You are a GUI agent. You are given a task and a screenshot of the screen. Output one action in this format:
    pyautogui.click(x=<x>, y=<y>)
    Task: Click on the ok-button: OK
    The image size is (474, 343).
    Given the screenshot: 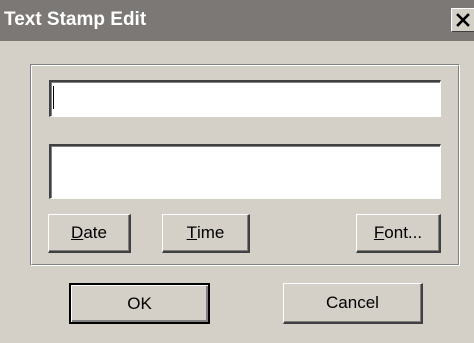 What is the action you would take?
    pyautogui.click(x=139, y=303)
    